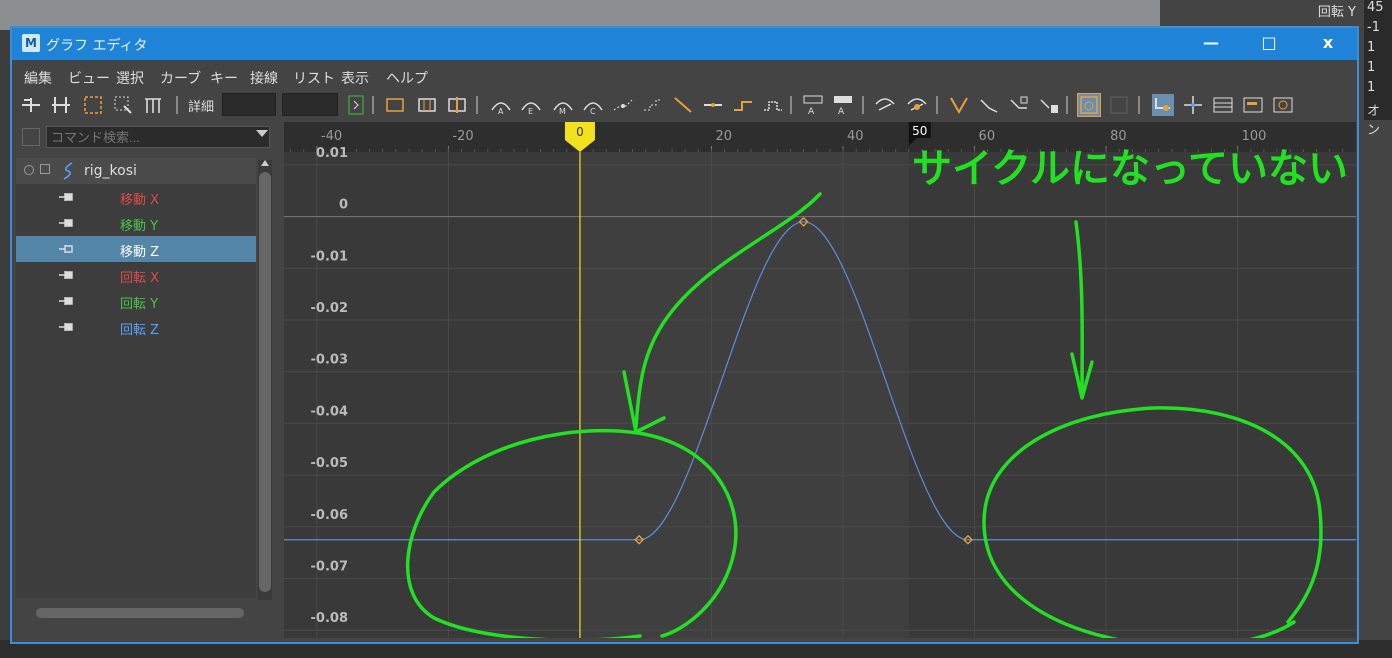 The width and height of the screenshot is (1392, 658). I want to click on x-tick-label: 60, so click(987, 136).